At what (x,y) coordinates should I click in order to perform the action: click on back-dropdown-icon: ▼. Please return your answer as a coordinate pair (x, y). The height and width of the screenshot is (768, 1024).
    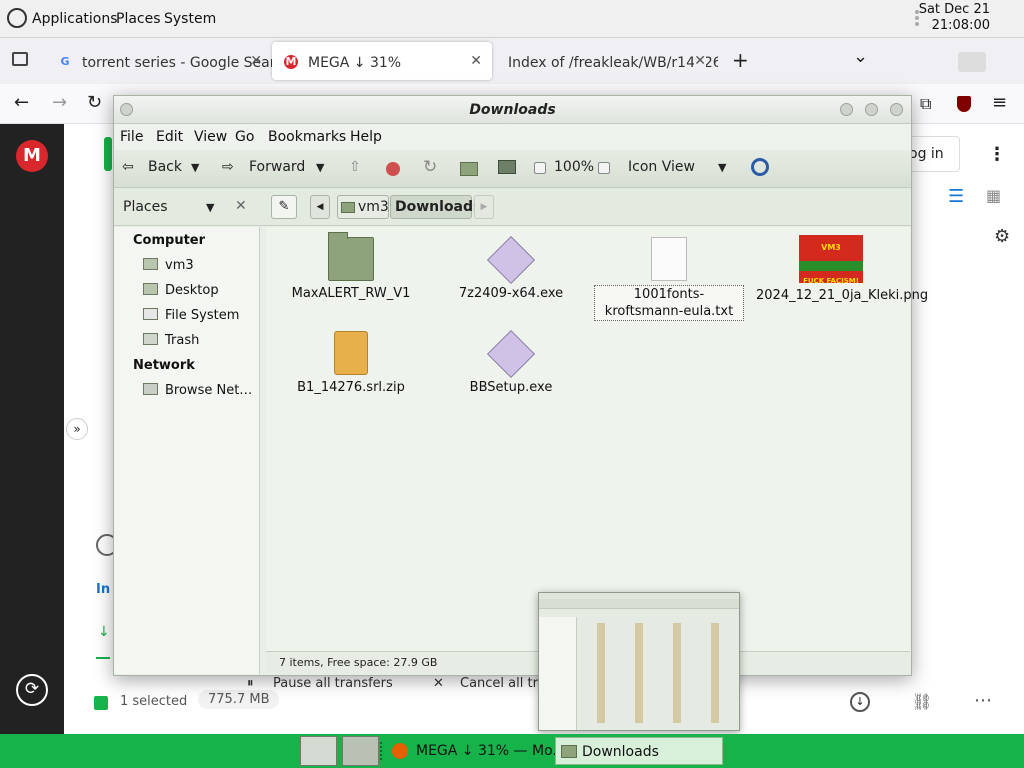
    Looking at the image, I should click on (195, 167).